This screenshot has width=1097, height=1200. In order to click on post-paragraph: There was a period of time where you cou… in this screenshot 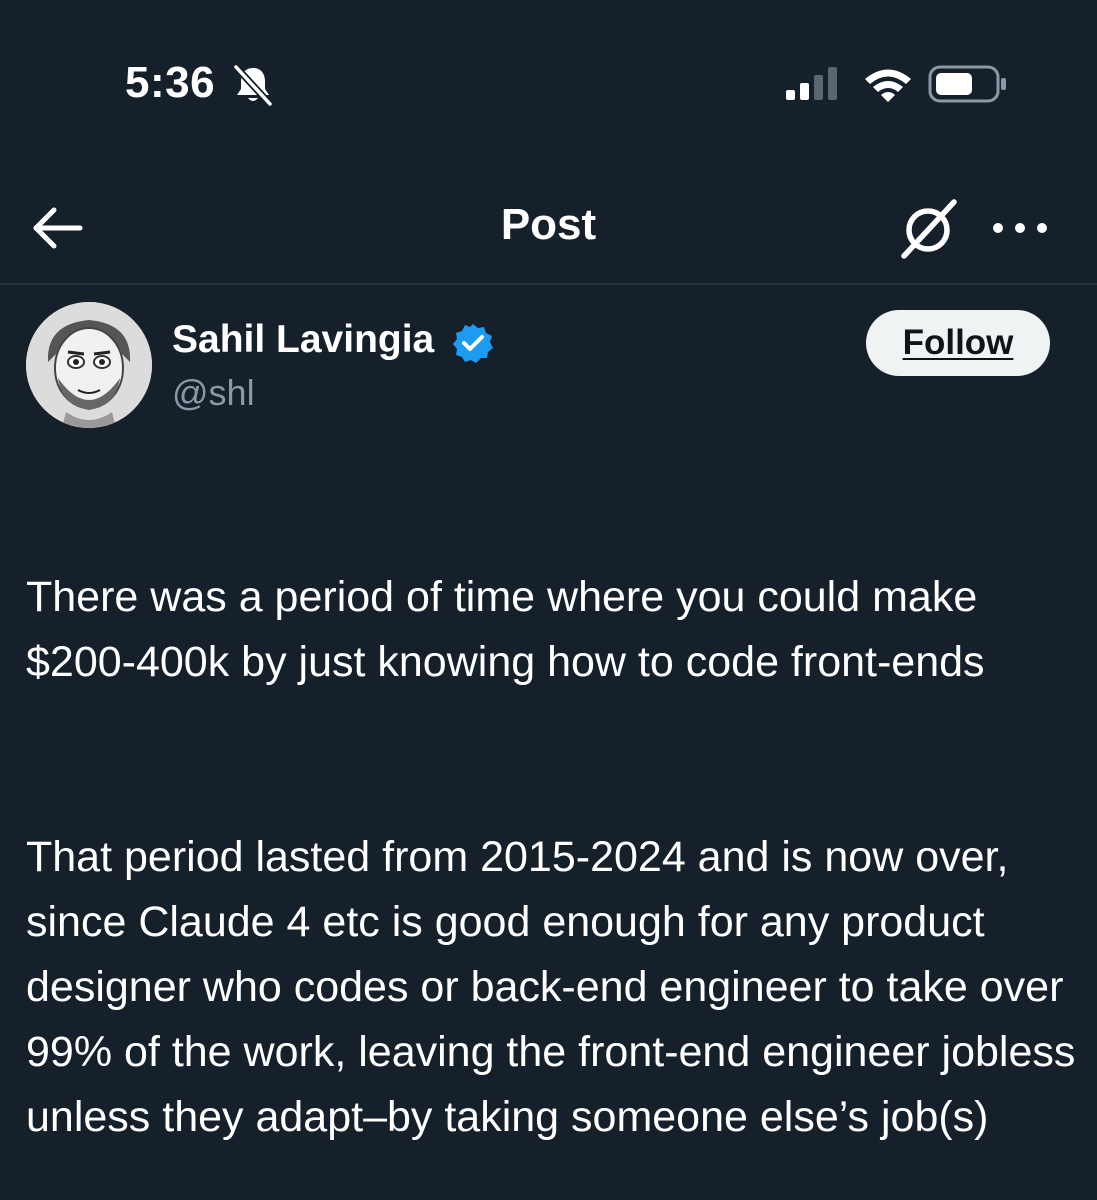, I will do `click(505, 629)`.